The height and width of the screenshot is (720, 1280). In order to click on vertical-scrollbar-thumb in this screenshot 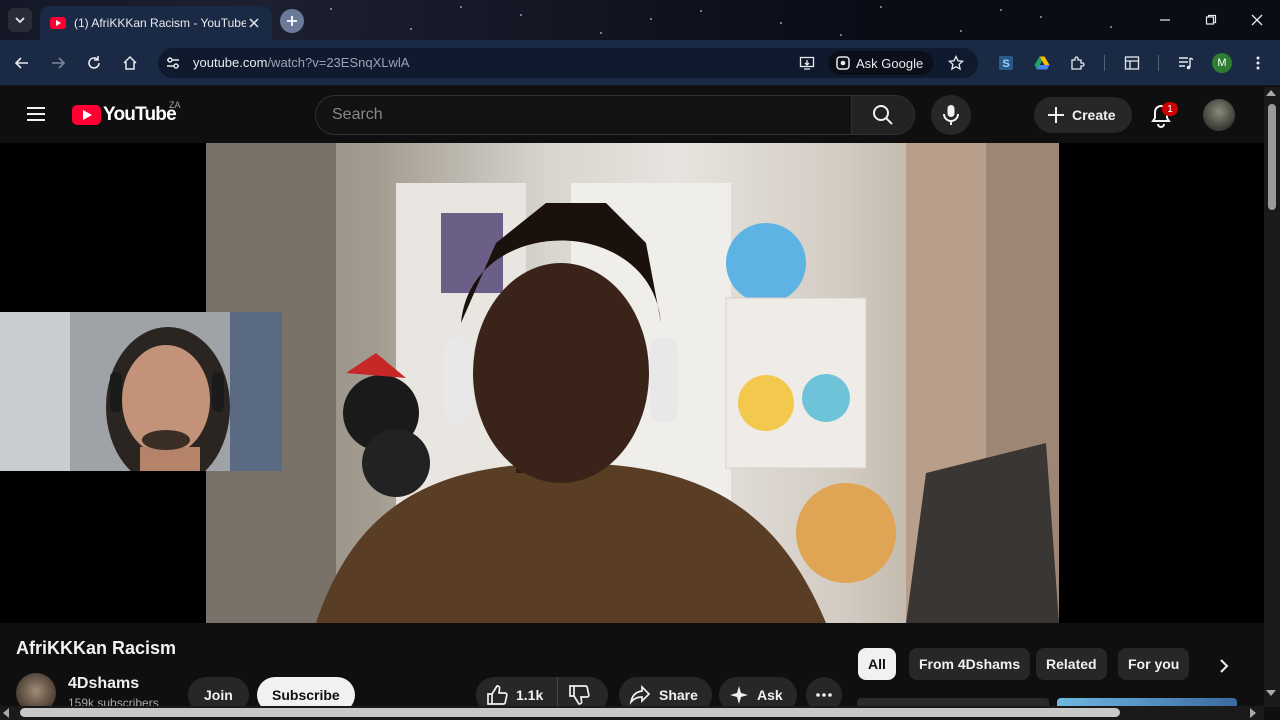, I will do `click(1272, 157)`.